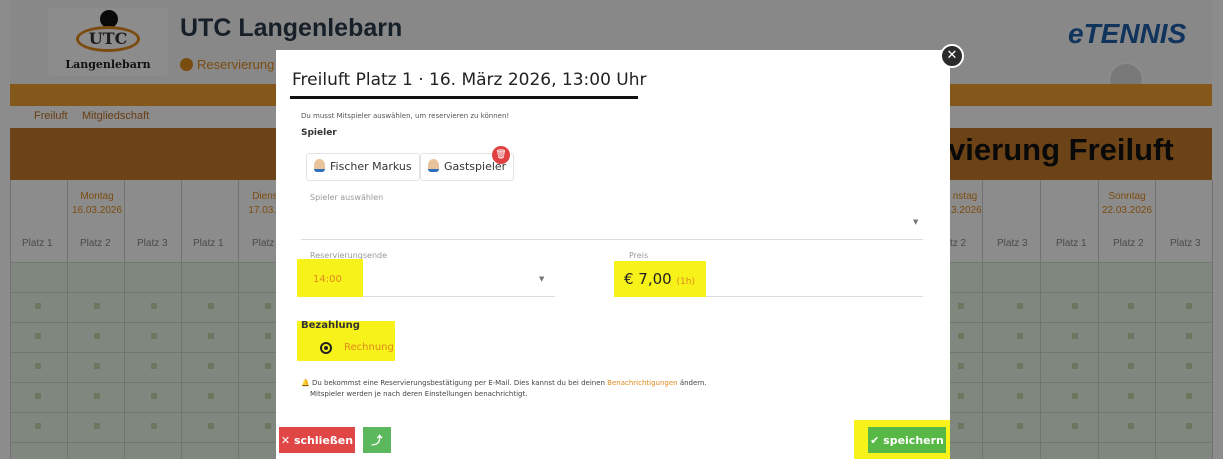 The image size is (1223, 459). I want to click on check-icon: ✔, so click(877, 440).